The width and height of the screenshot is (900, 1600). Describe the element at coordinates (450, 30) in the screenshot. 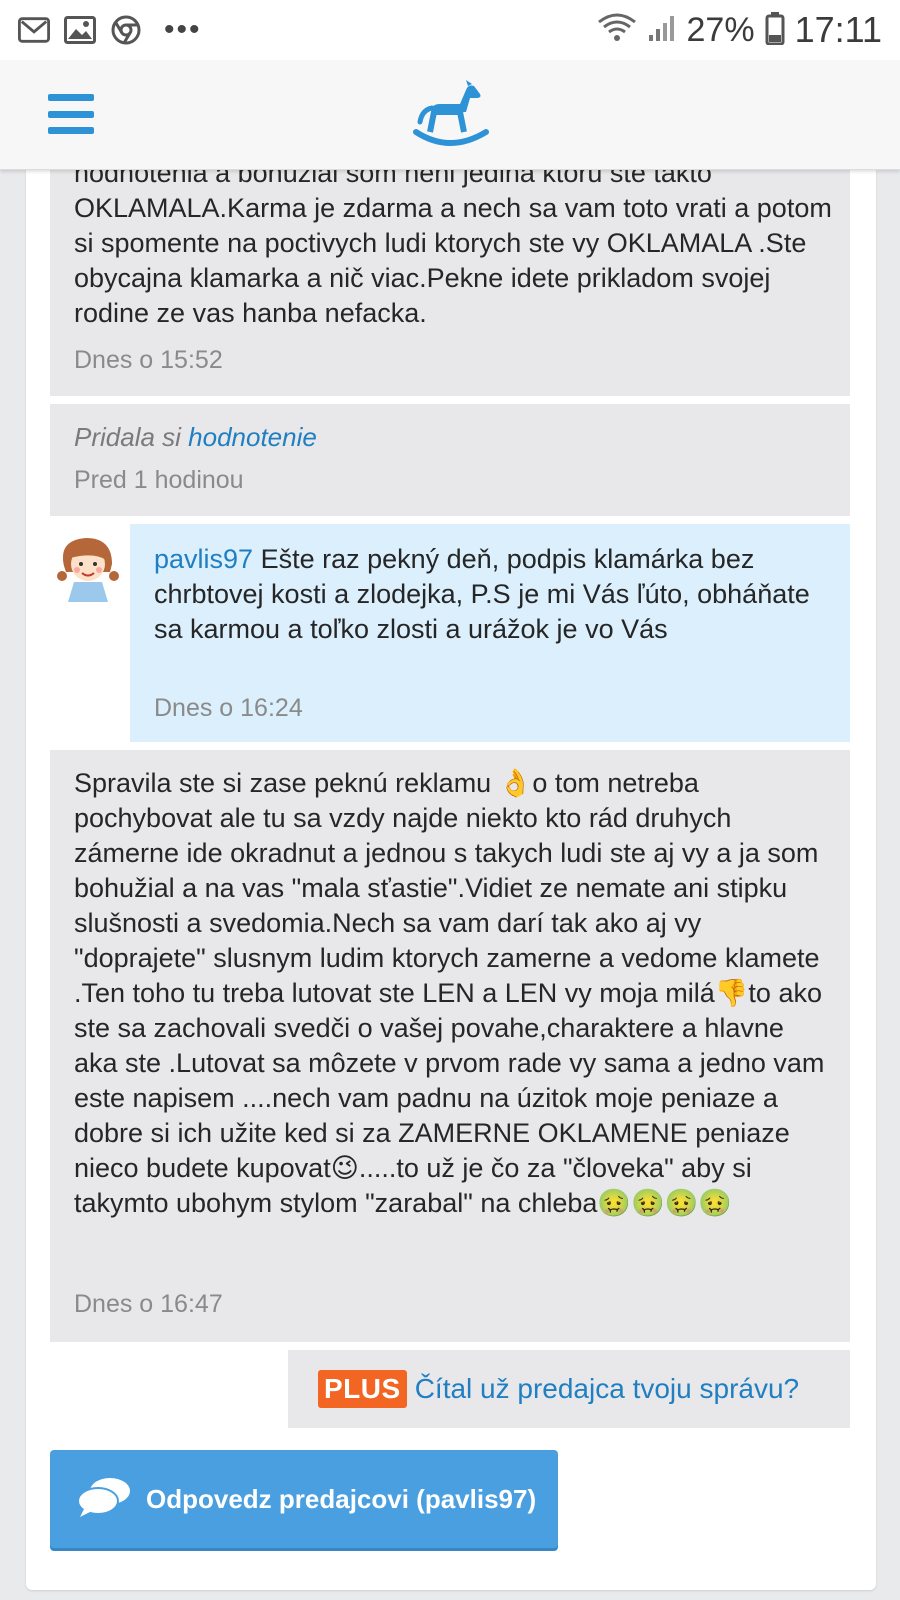

I see `status-bar: ••• 27% 17:11` at that location.